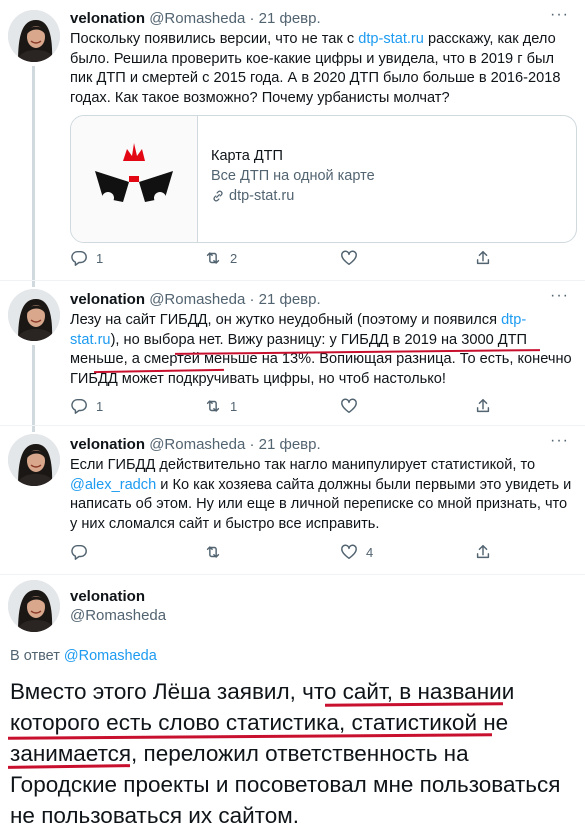  I want to click on crash-logo-icon, so click(134, 173).